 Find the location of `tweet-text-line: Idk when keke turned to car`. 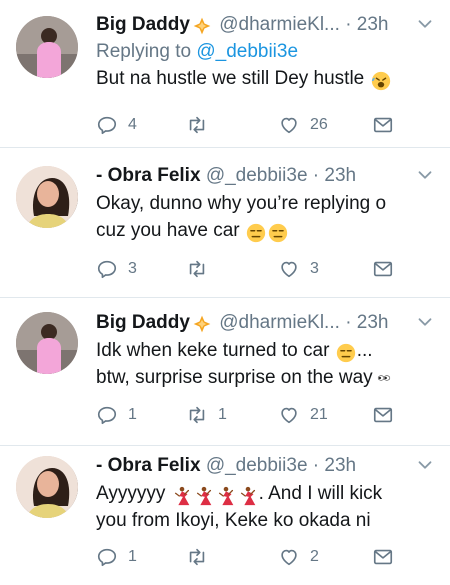

tweet-text-line: Idk when keke turned to car is located at coordinates (213, 350).